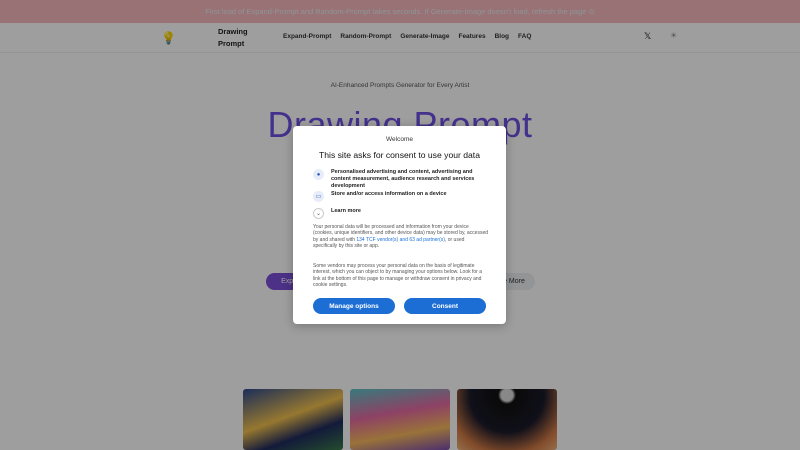  What do you see at coordinates (318, 213) in the screenshot?
I see `chevron-down-icon: ⌄` at bounding box center [318, 213].